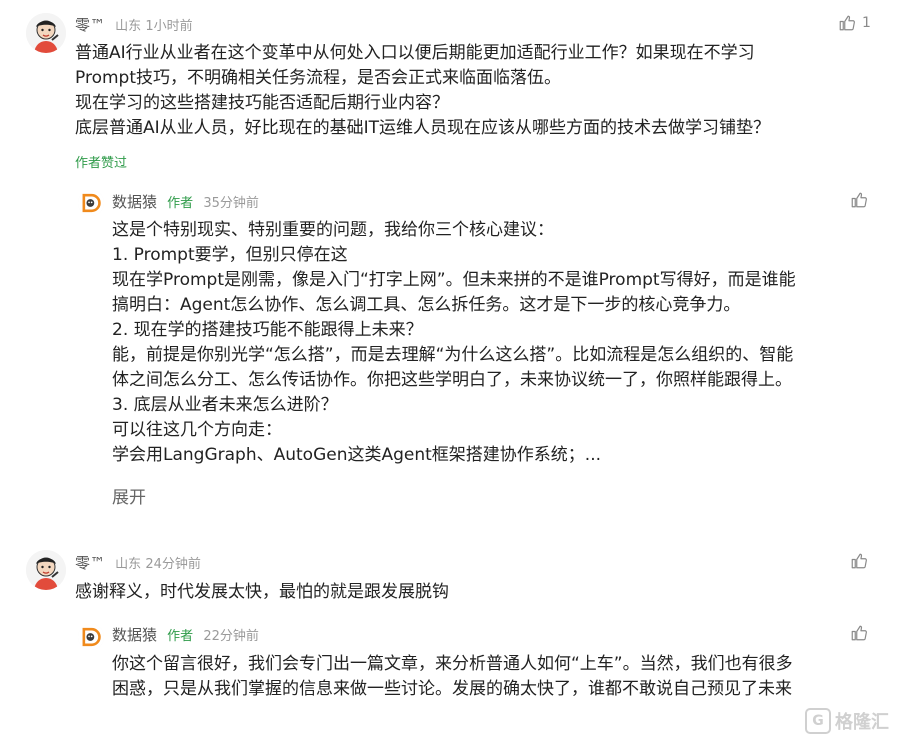  What do you see at coordinates (173, 564) in the screenshot?
I see `timestamp: 24分钟前` at bounding box center [173, 564].